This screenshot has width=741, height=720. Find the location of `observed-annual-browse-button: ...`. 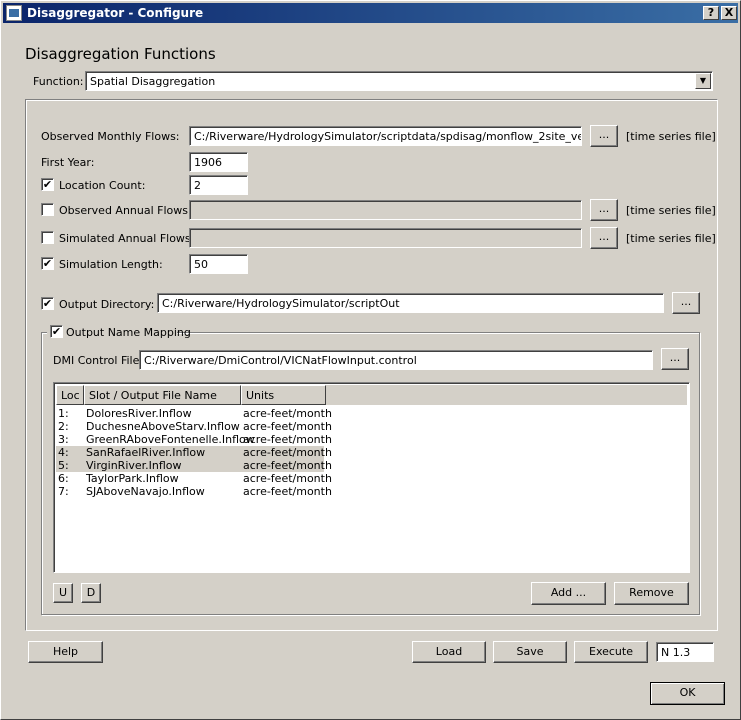

observed-annual-browse-button: ... is located at coordinates (604, 210).